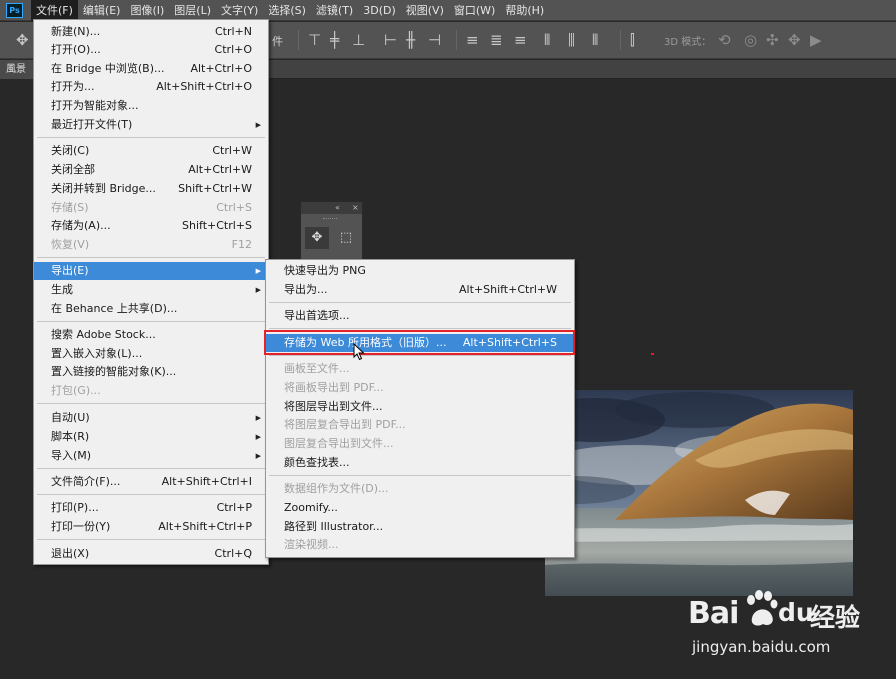 The height and width of the screenshot is (679, 896). I want to click on align-horizontal-center-icon: ╫, so click(410, 40).